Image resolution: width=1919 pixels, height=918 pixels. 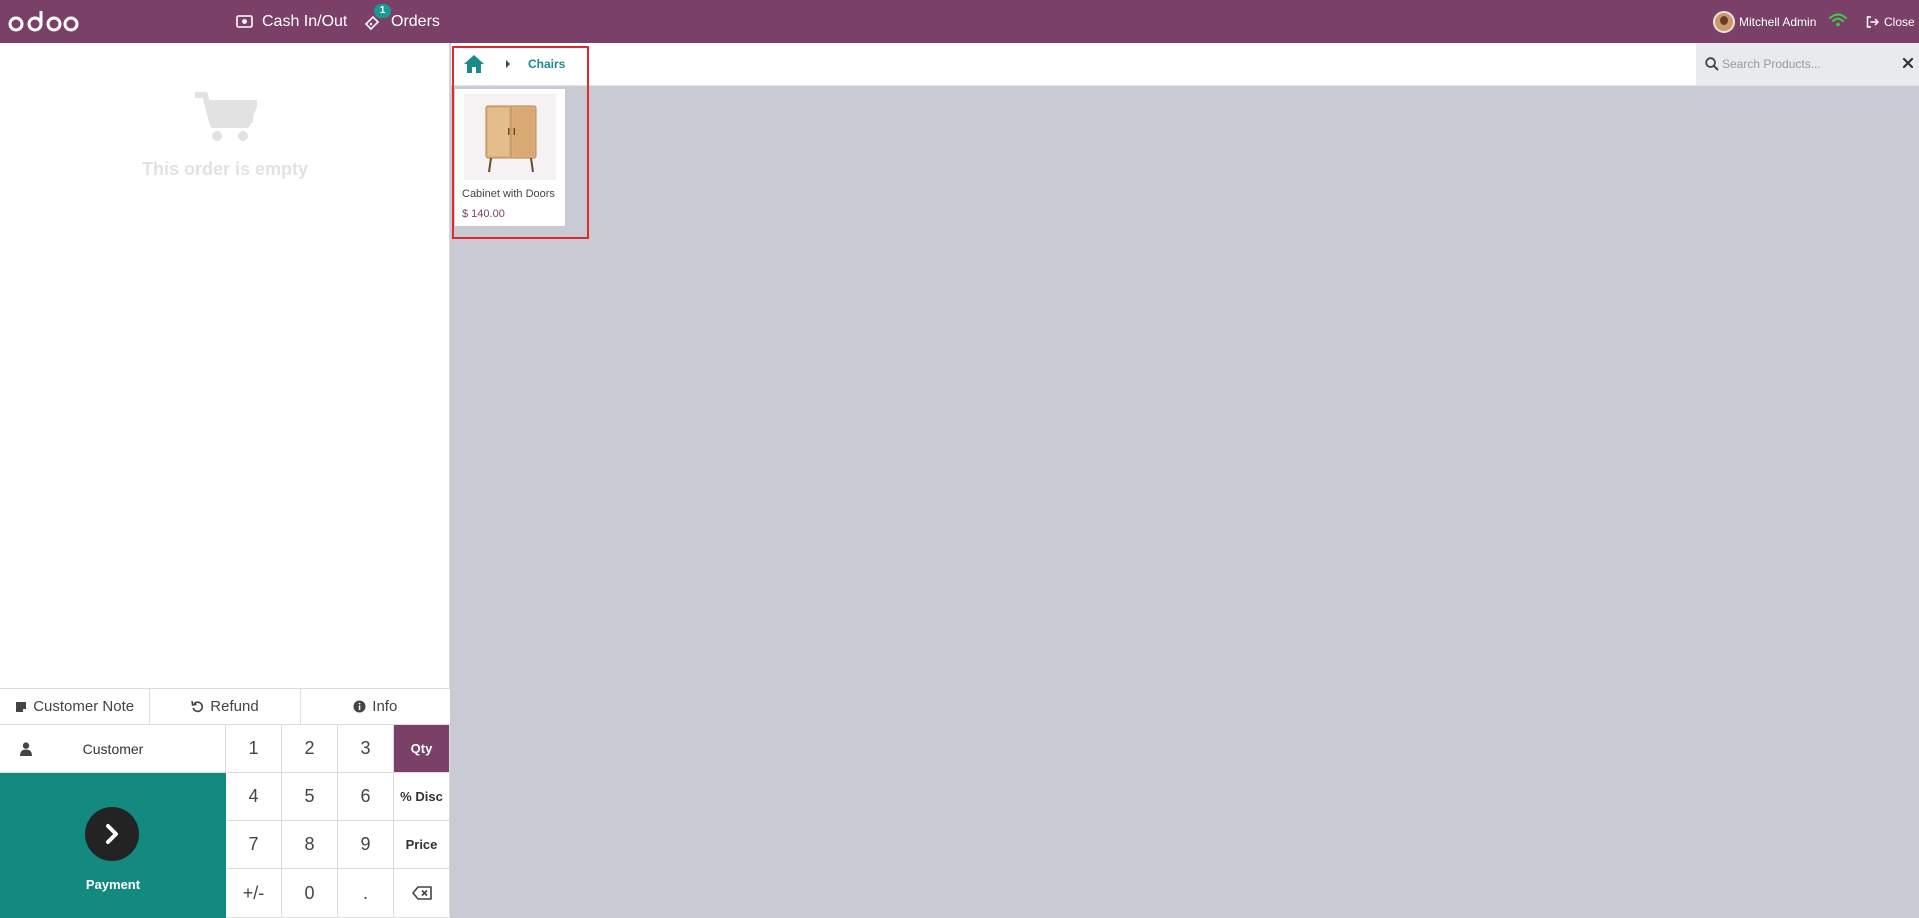 What do you see at coordinates (382, 10) in the screenshot?
I see `orders-count-badge: 1` at bounding box center [382, 10].